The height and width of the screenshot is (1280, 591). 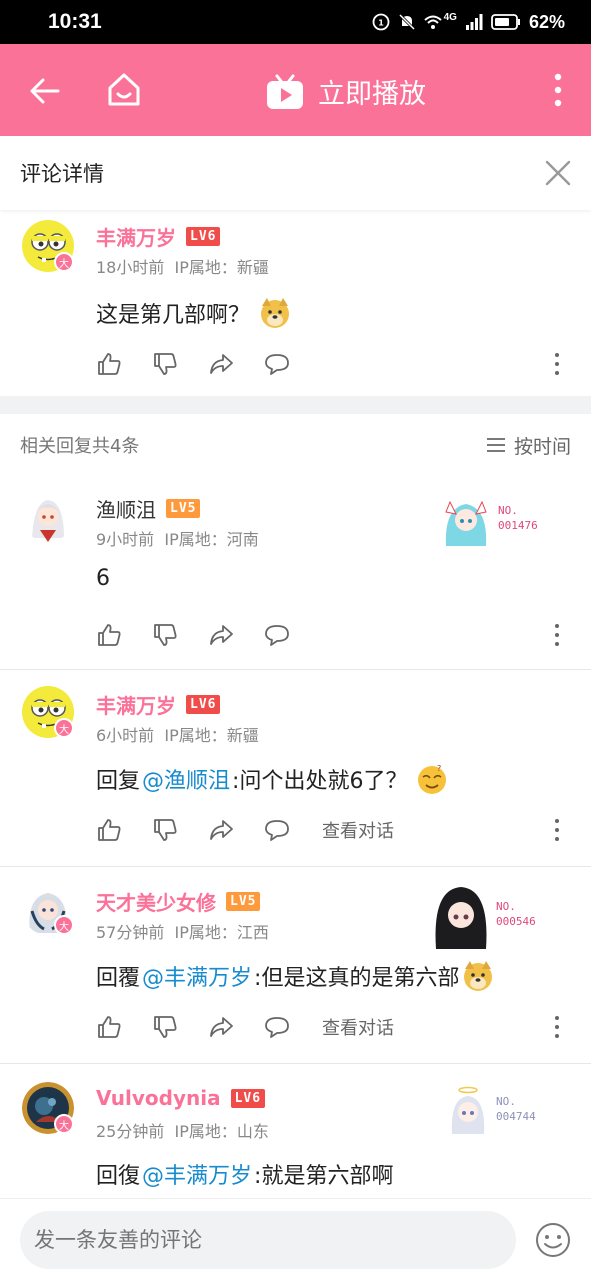 What do you see at coordinates (126, 508) in the screenshot?
I see `username: 渔顺沮` at bounding box center [126, 508].